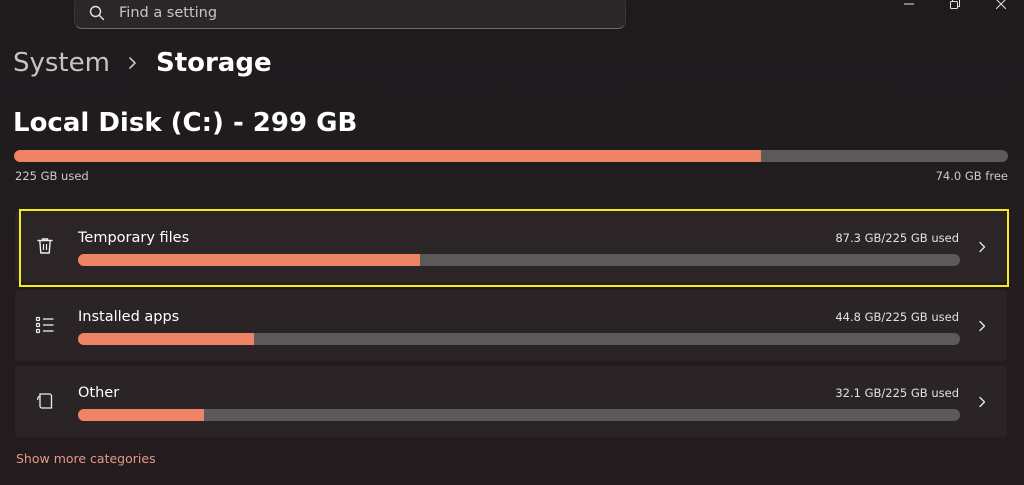  What do you see at coordinates (61, 63) in the screenshot?
I see `breadcrumb-system: System` at bounding box center [61, 63].